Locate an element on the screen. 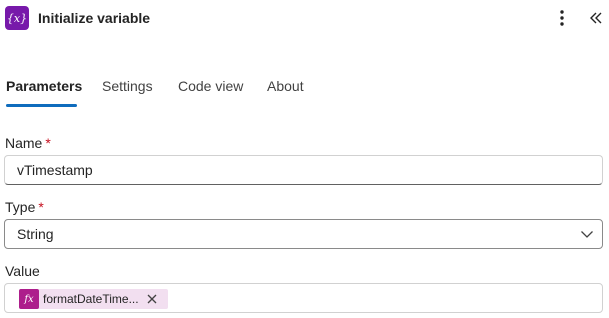  tab-about: About is located at coordinates (285, 93).